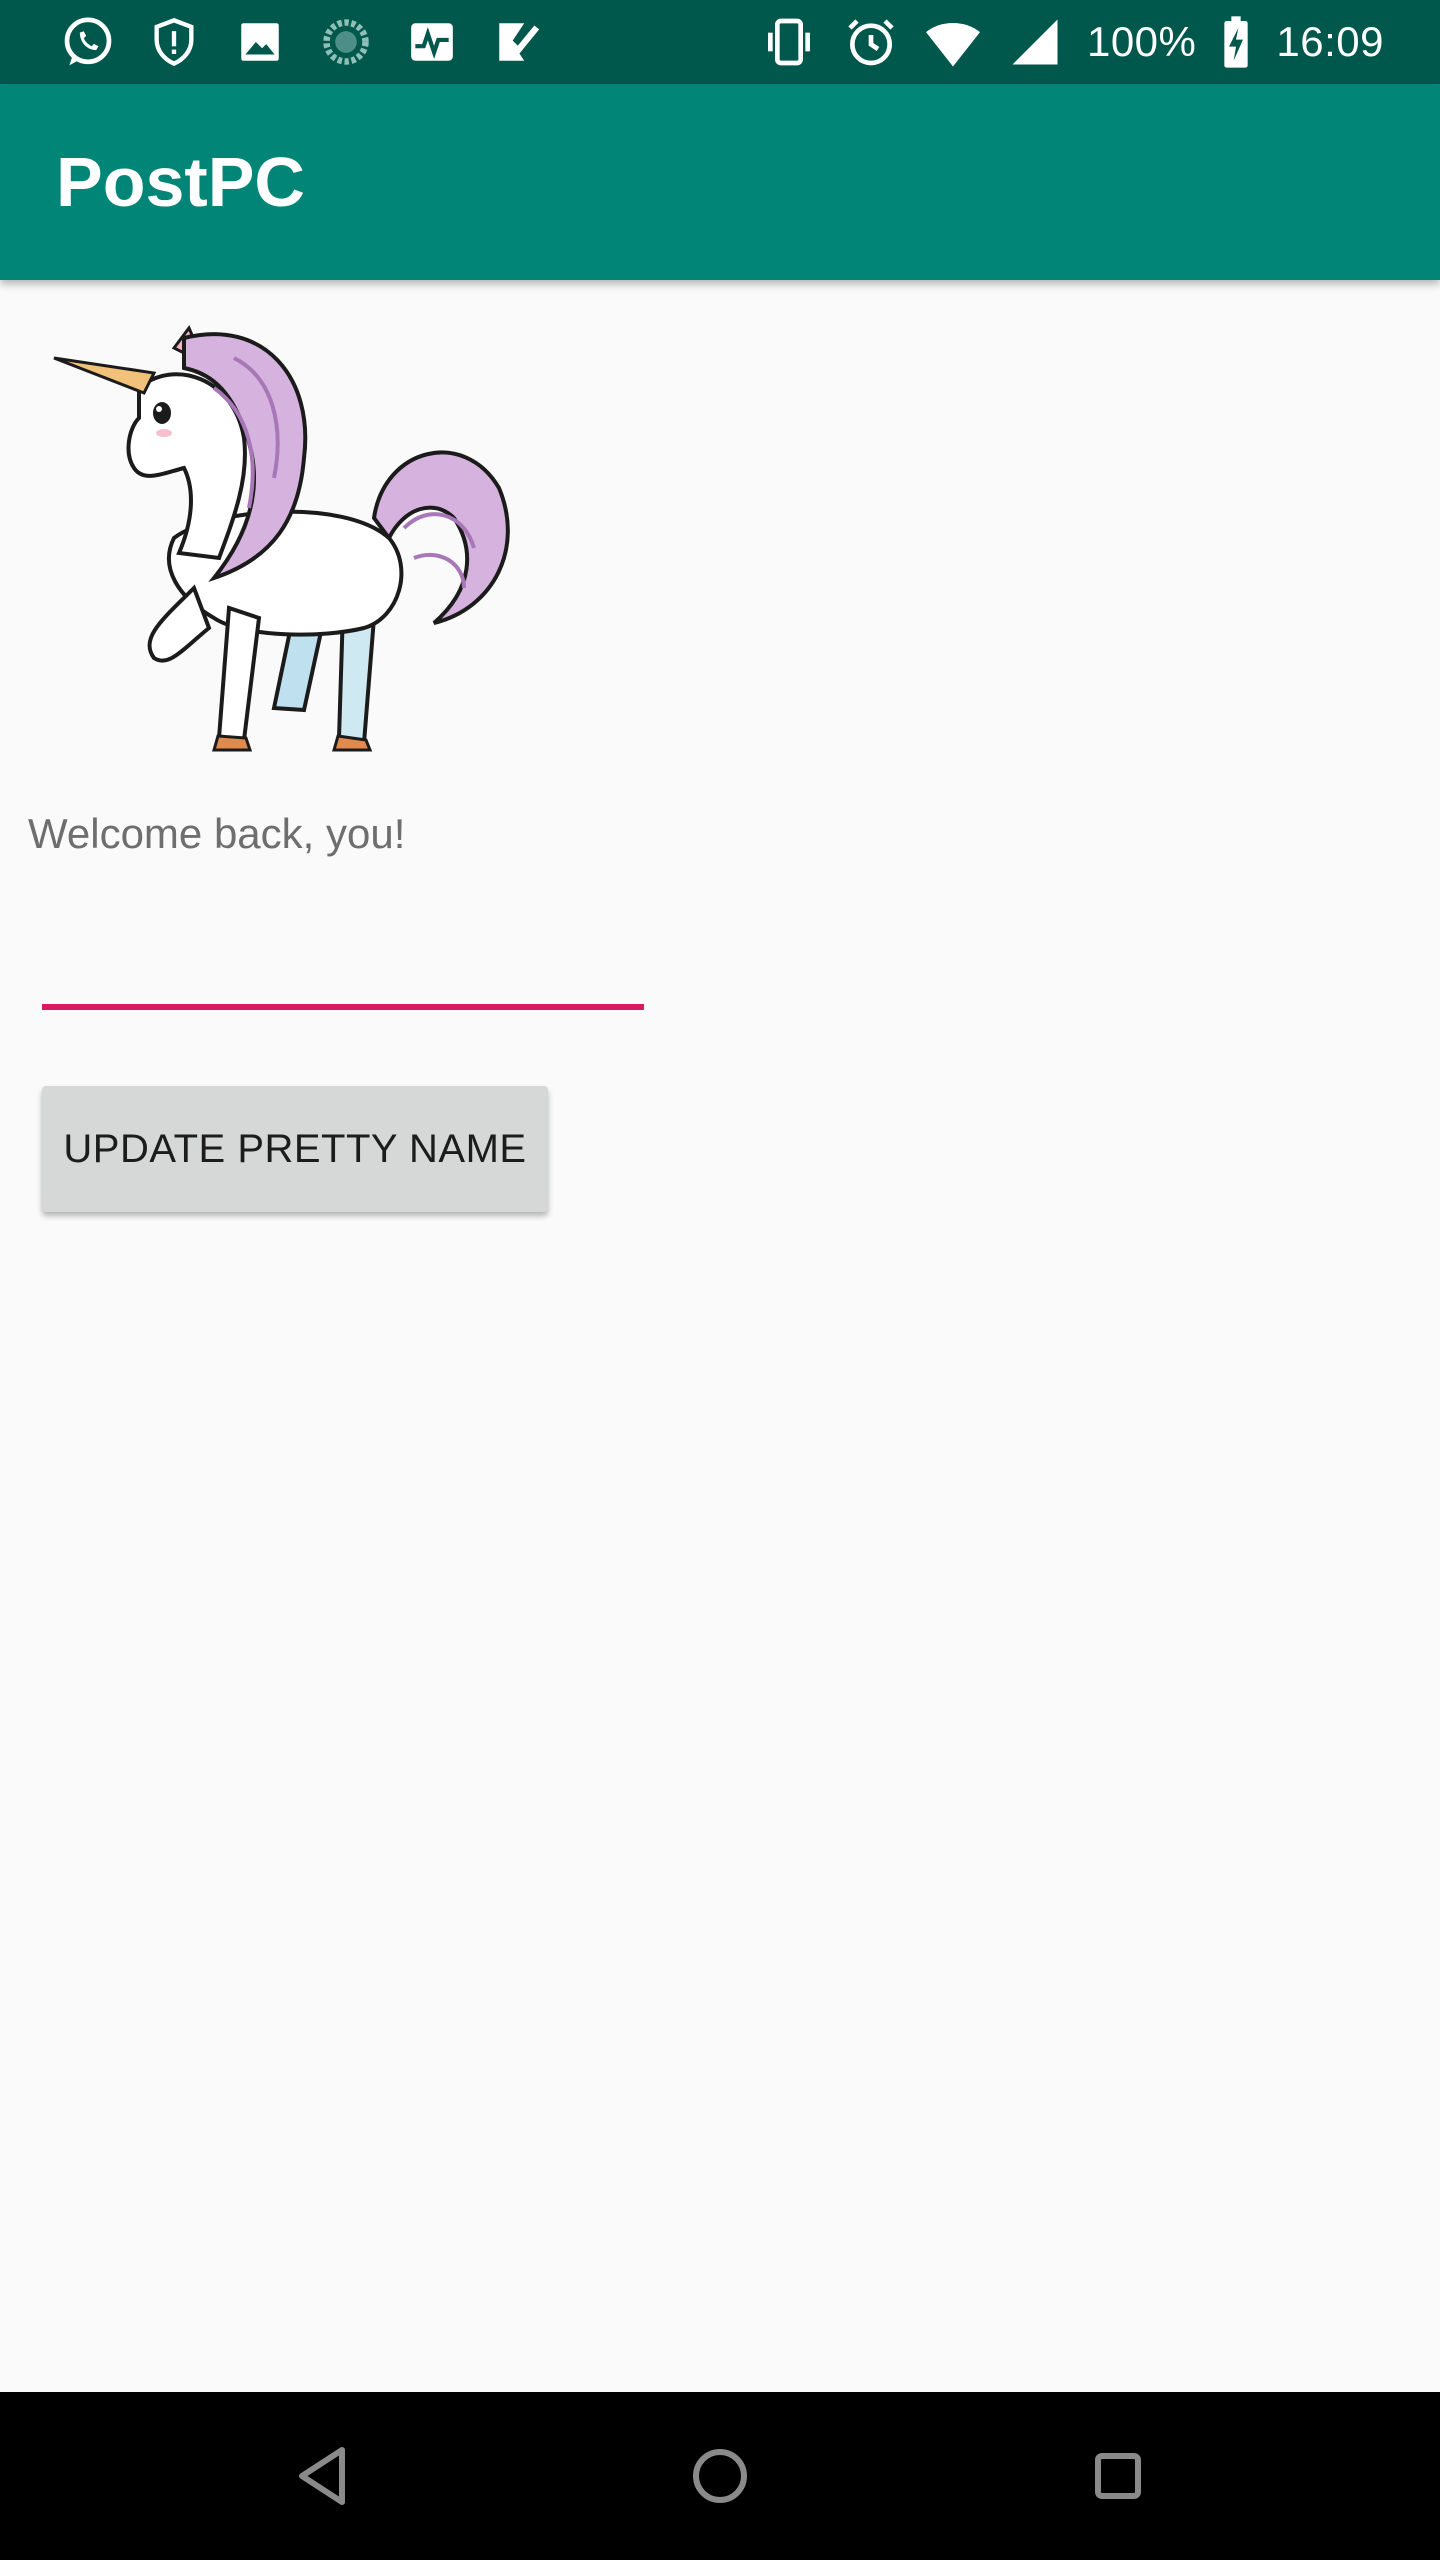 This screenshot has width=1440, height=2560. What do you see at coordinates (1035, 42) in the screenshot?
I see `signal-icon` at bounding box center [1035, 42].